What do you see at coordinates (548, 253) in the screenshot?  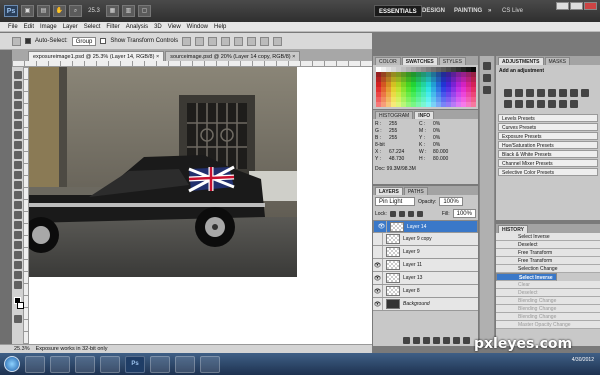 I see `history-item: Free Transform` at bounding box center [548, 253].